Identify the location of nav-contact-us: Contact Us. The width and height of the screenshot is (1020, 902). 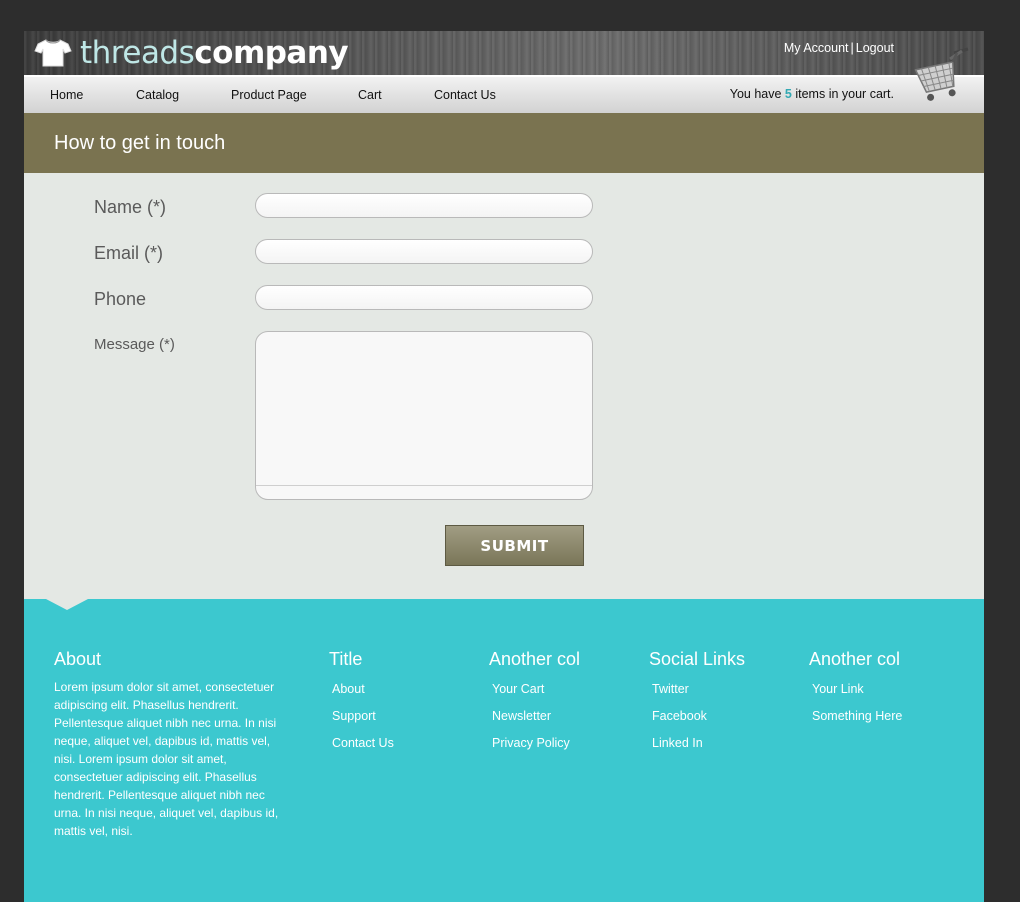
(465, 95).